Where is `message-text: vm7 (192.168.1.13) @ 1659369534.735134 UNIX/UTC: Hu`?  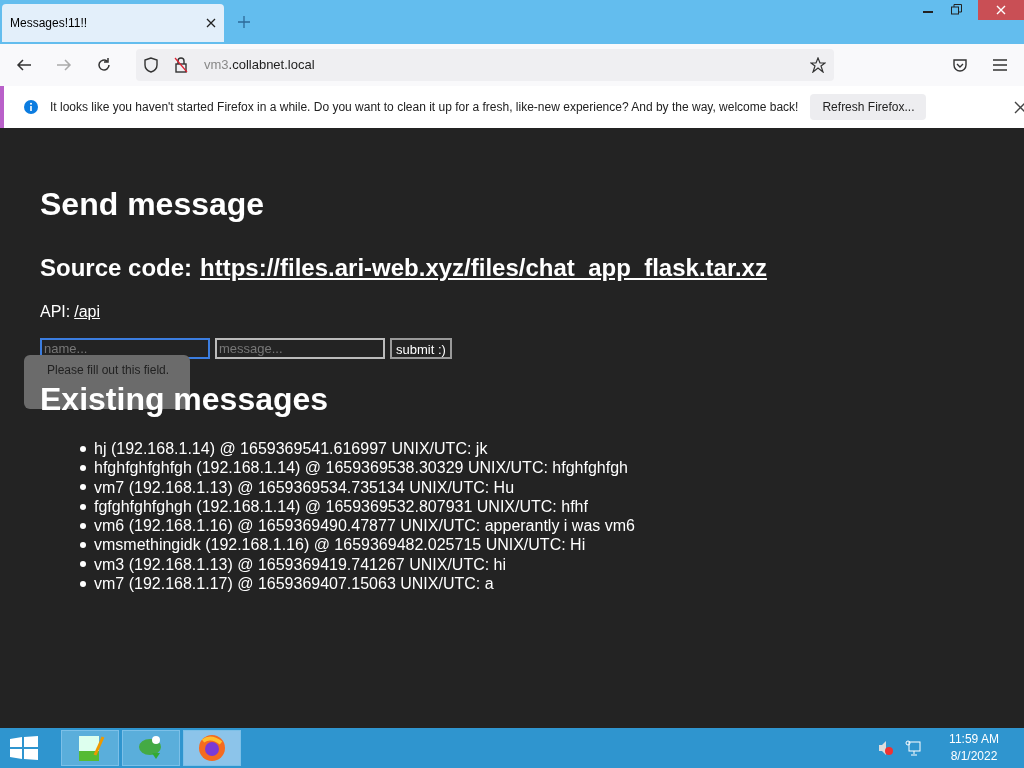
message-text: vm7 (192.168.1.13) @ 1659369534.735134 UNIX/UTC: Hu is located at coordinates (304, 487).